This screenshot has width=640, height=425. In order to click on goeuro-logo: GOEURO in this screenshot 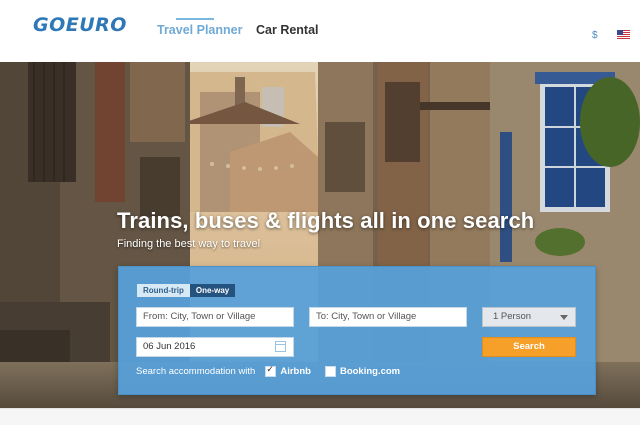, I will do `click(80, 25)`.